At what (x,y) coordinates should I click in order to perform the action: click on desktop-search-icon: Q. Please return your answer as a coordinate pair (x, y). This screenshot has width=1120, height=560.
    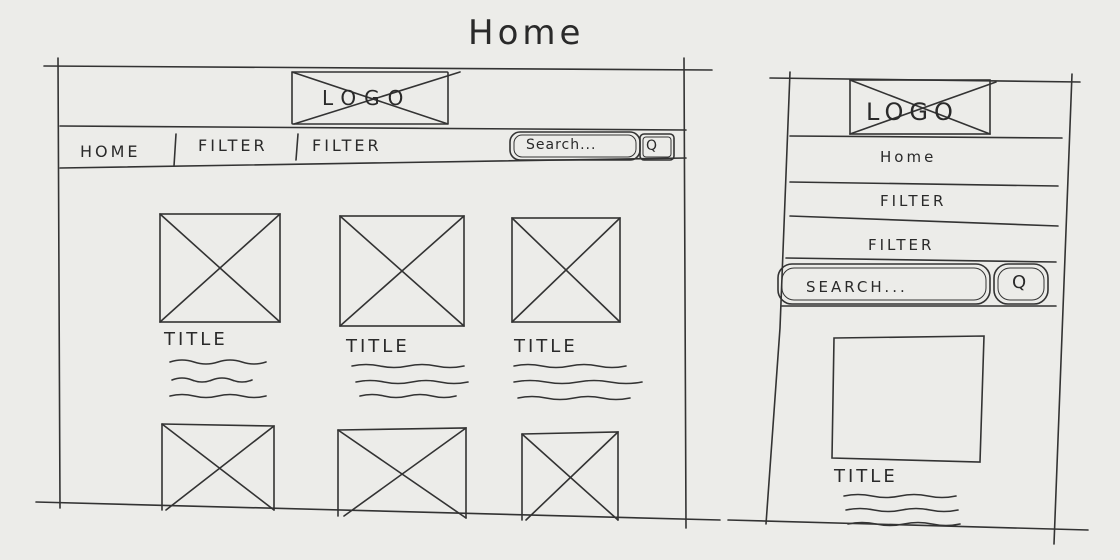
    Looking at the image, I should click on (651, 146).